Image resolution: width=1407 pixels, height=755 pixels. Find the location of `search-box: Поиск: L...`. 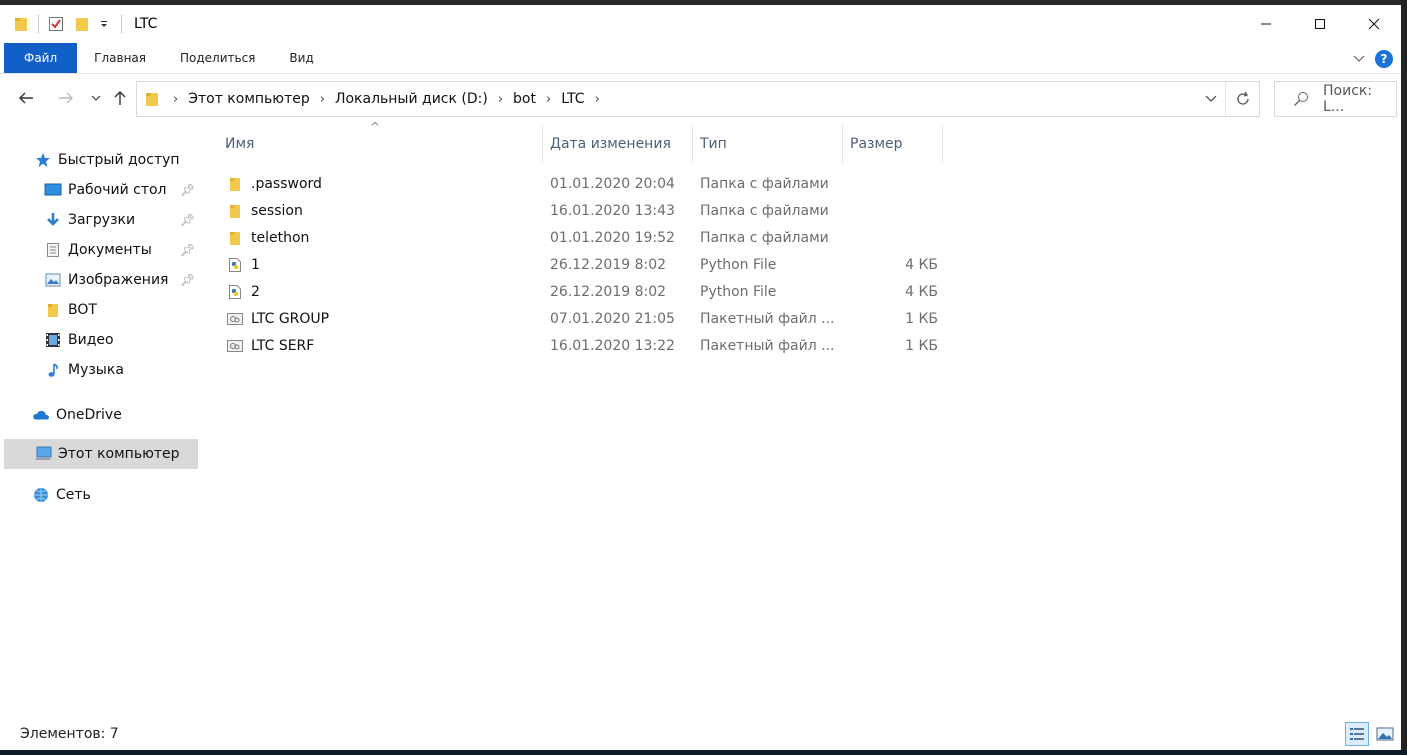

search-box: Поиск: L... is located at coordinates (1335, 99).